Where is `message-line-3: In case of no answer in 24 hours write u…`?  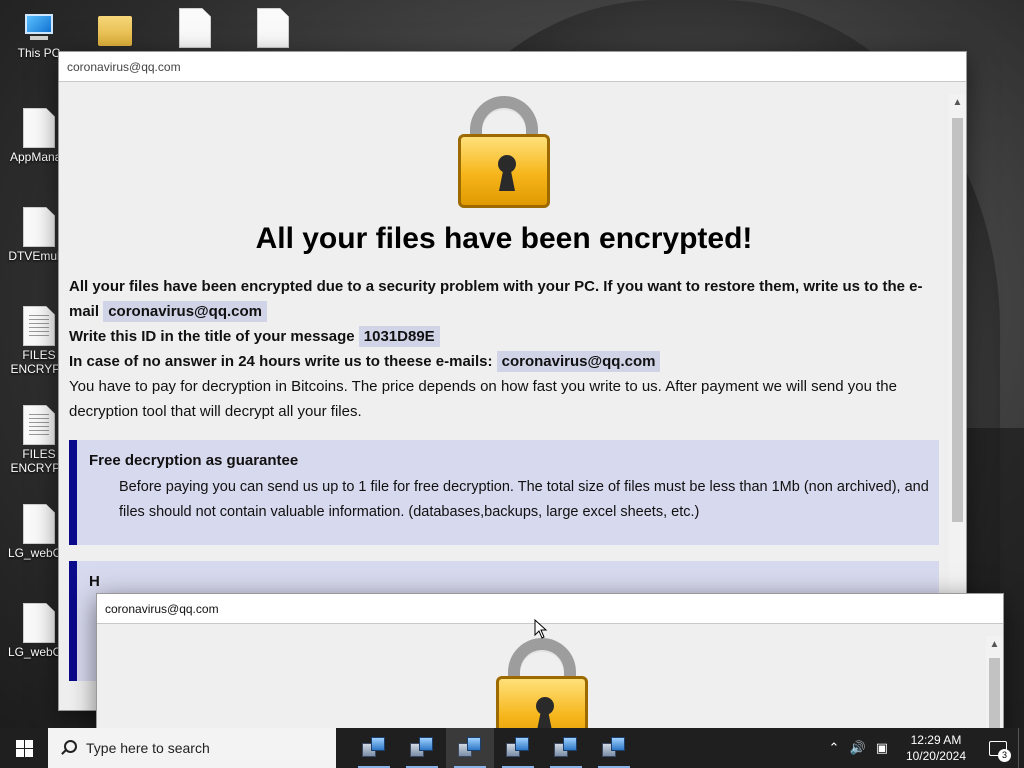
message-line-3: In case of no answer in 24 hours write u… is located at coordinates (281, 361).